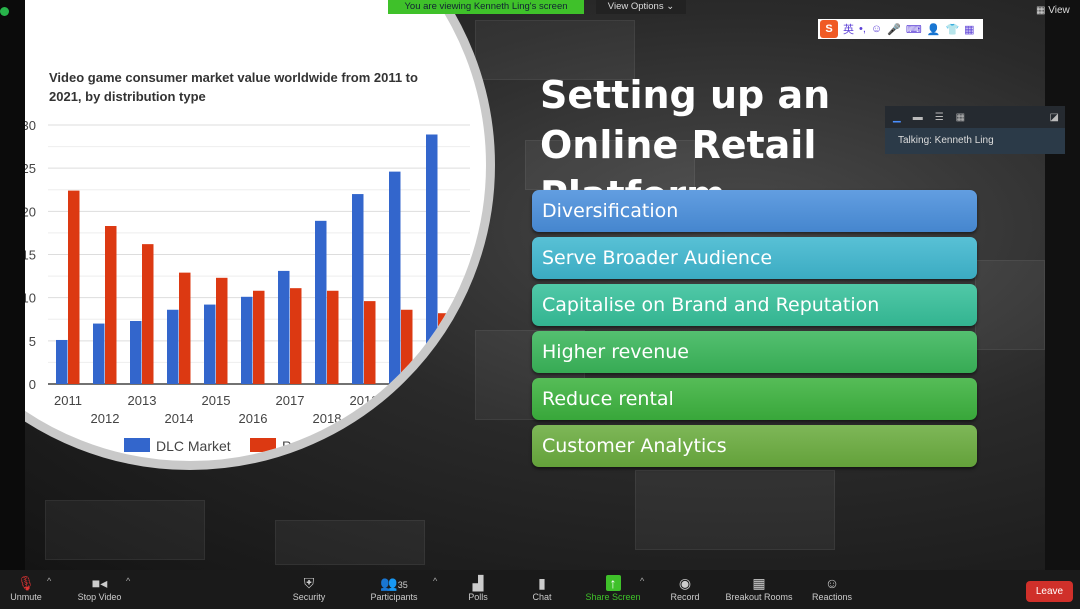 The image size is (1080, 609). I want to click on toolbox-icon: ▦, so click(969, 29).